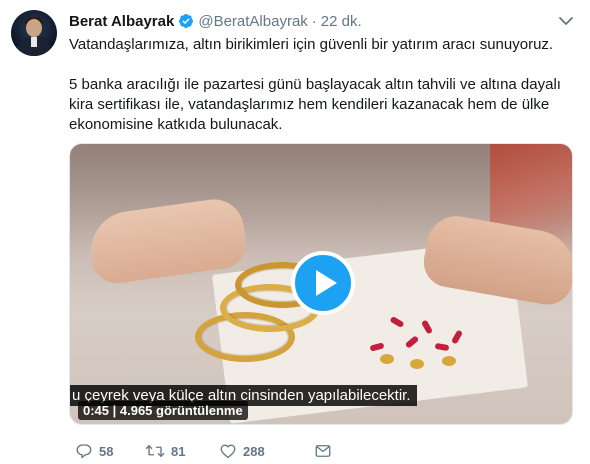  What do you see at coordinates (163, 410) in the screenshot?
I see `video-duration-views: 0:45 | 4.965 görüntülenme` at bounding box center [163, 410].